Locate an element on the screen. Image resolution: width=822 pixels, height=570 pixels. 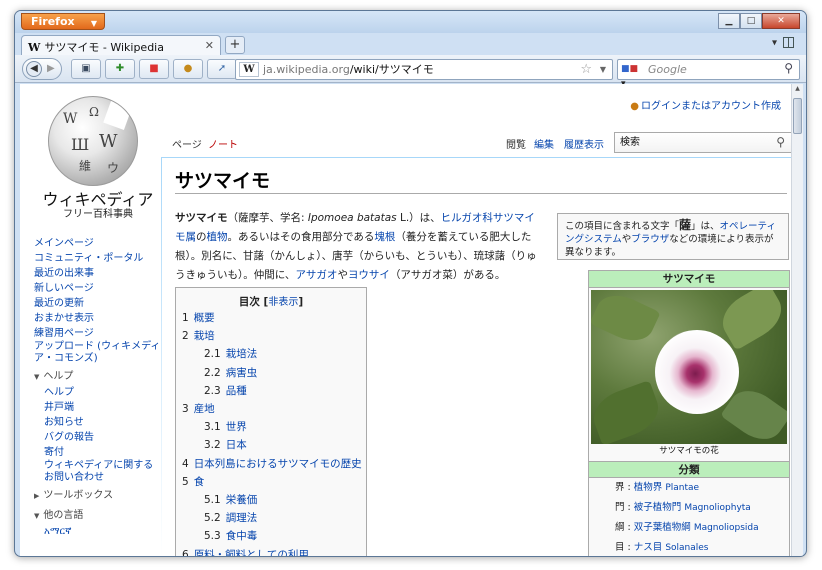
bookmark-manager-icon: ▣ is located at coordinates (86, 69).